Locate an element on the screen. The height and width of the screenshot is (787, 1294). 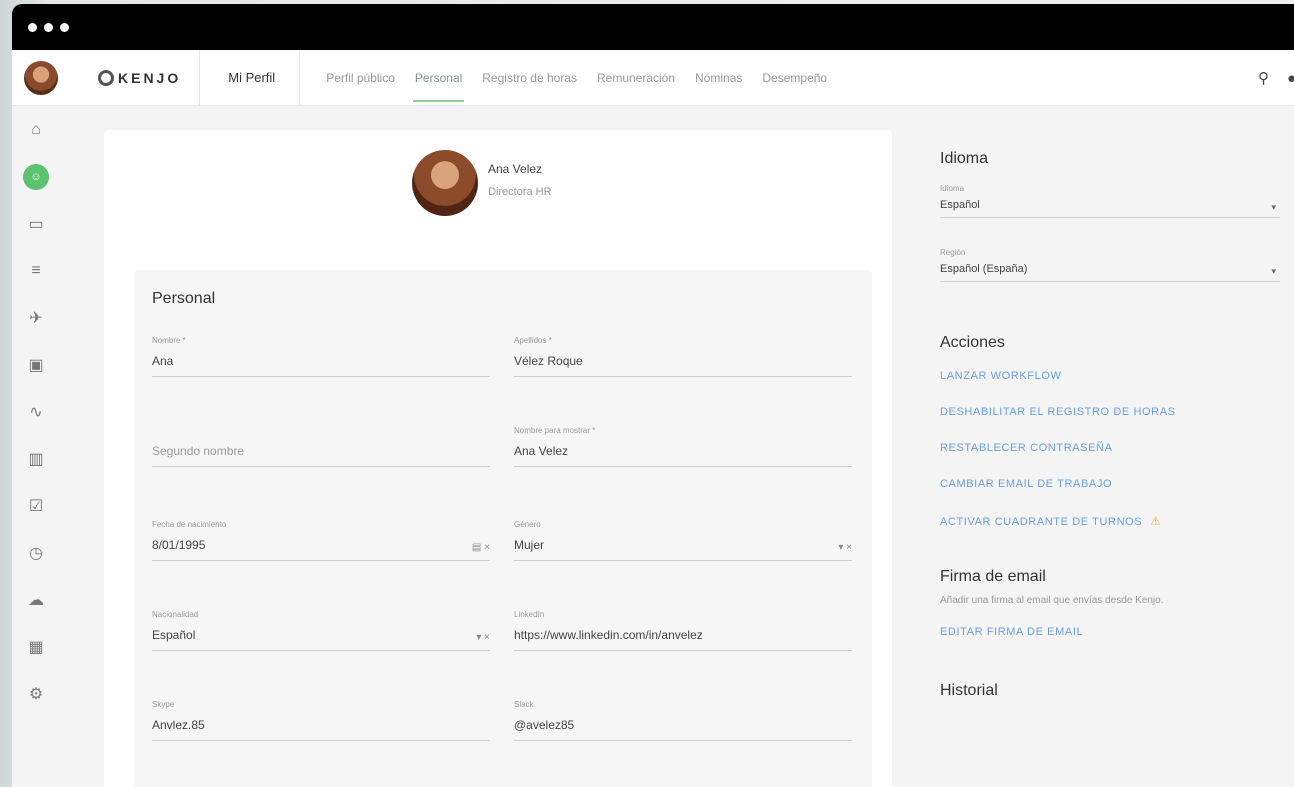
nationality-field: Nacionalidad Español ▾ × is located at coordinates (321, 630).